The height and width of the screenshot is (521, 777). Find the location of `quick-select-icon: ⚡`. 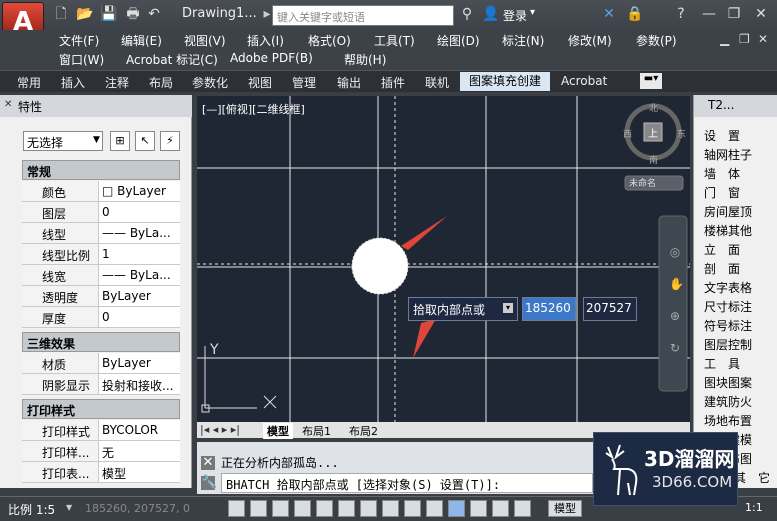

quick-select-icon: ⚡ is located at coordinates (170, 141).